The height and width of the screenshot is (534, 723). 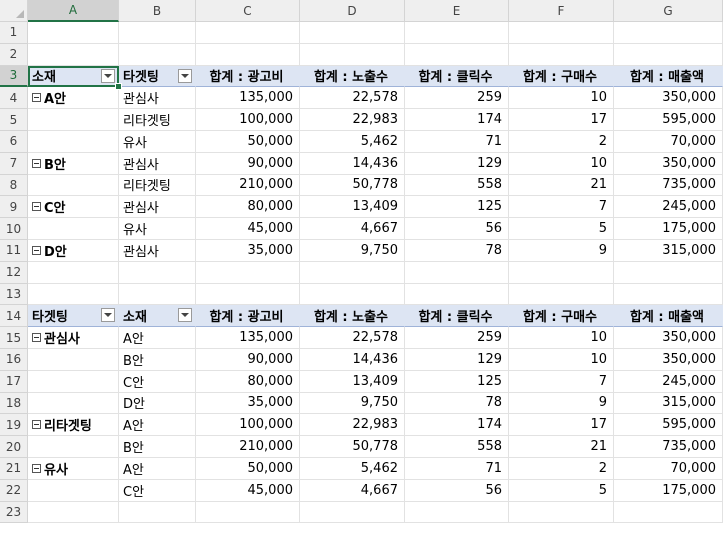 I want to click on pivot2-item-cell: B안, so click(x=157, y=447).